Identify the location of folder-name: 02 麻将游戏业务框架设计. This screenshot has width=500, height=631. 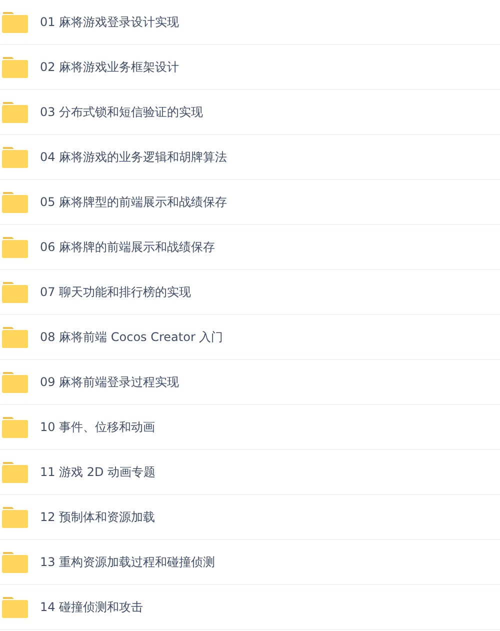
(110, 67).